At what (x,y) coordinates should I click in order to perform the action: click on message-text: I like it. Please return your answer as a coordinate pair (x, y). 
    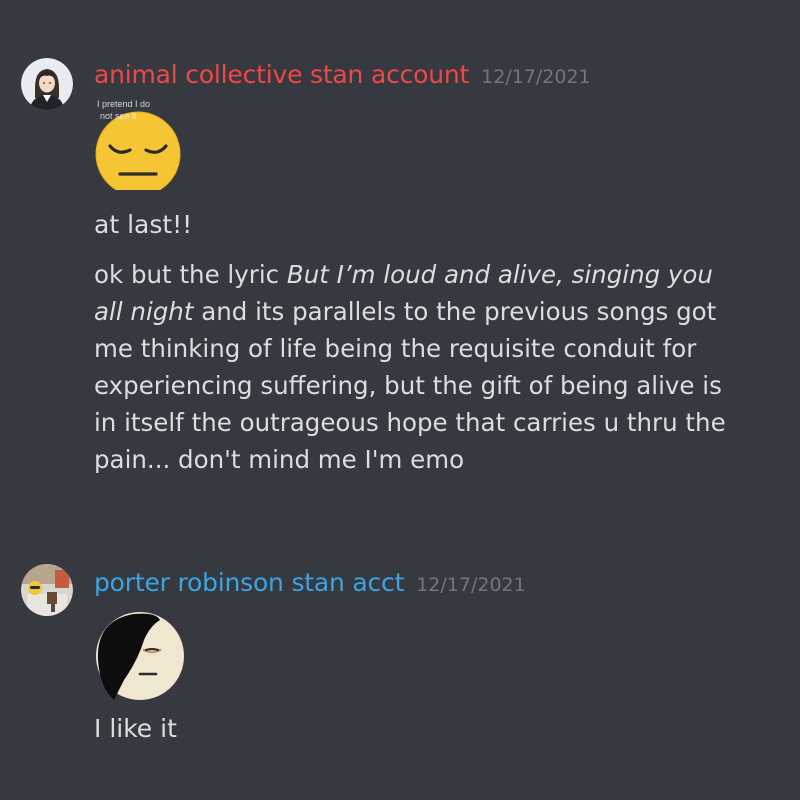
    Looking at the image, I should click on (135, 728).